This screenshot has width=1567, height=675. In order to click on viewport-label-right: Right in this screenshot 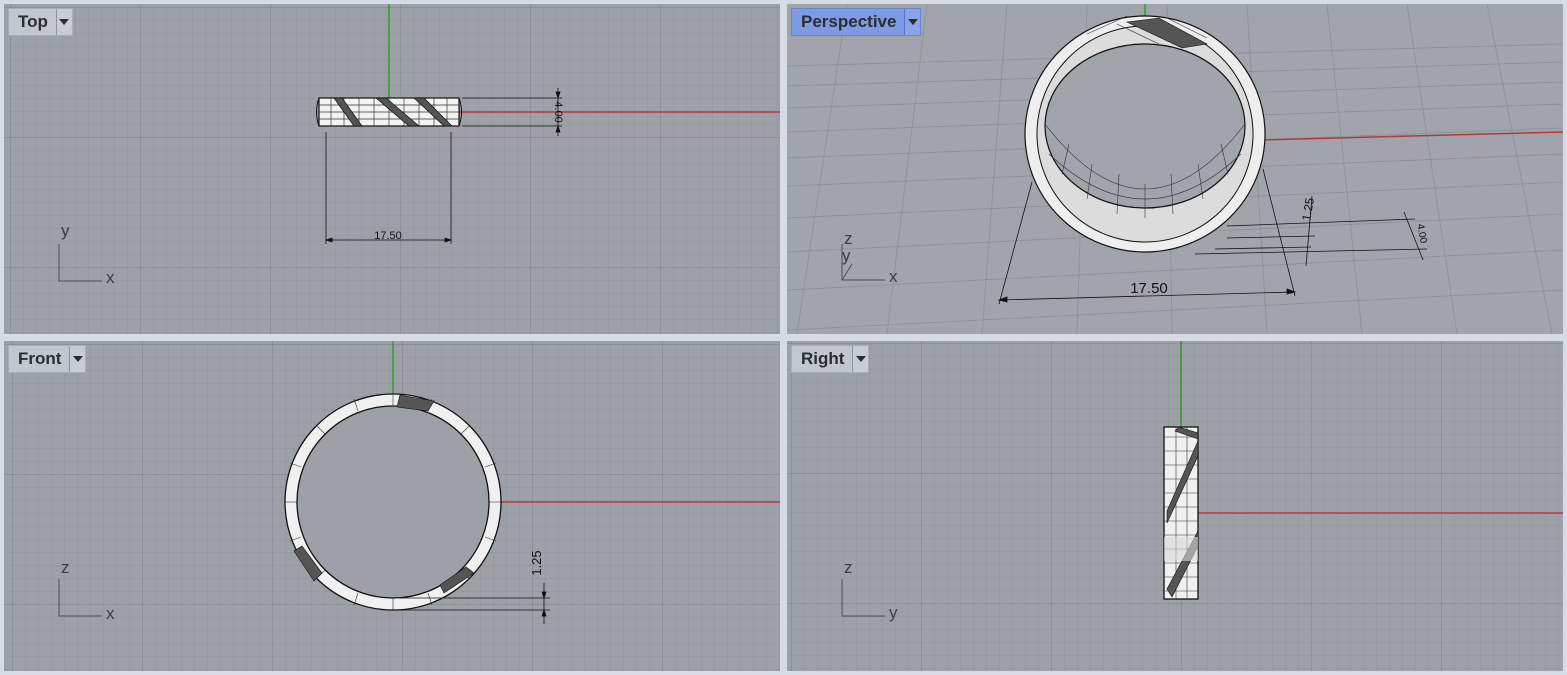, I will do `click(830, 359)`.